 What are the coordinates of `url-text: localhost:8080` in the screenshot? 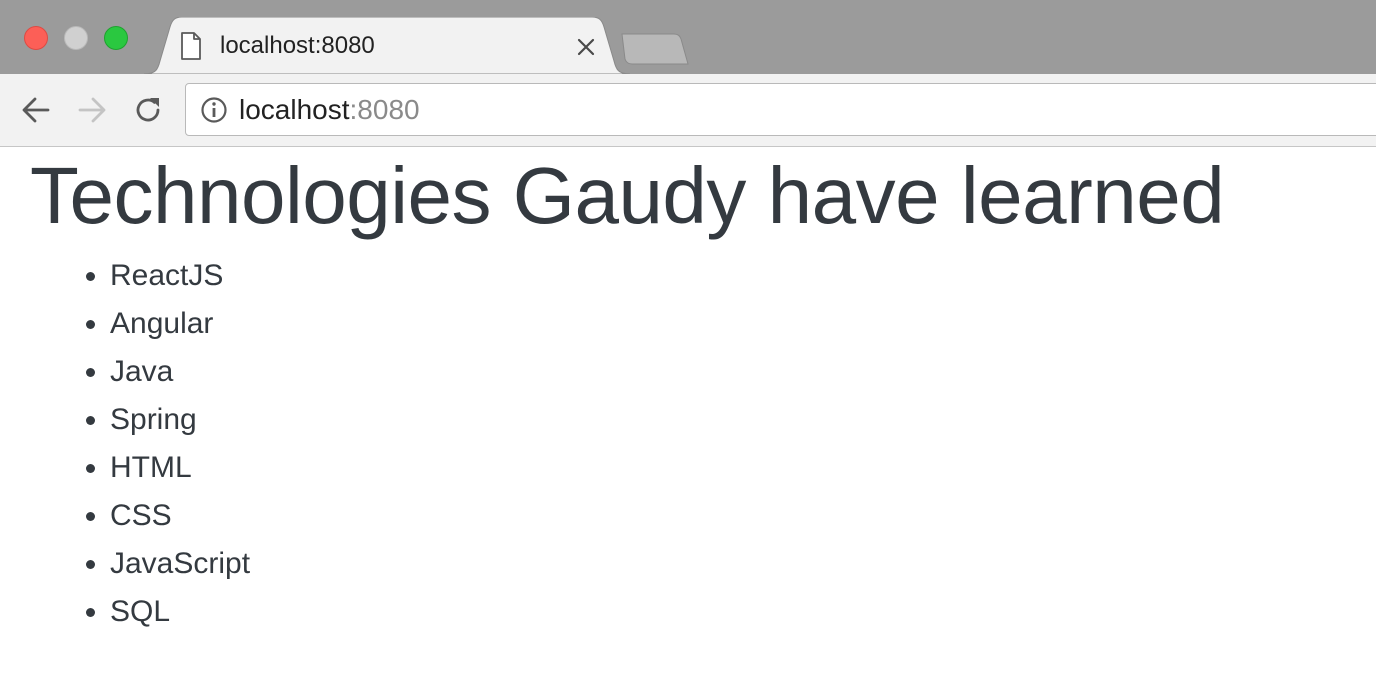 It's located at (329, 110).